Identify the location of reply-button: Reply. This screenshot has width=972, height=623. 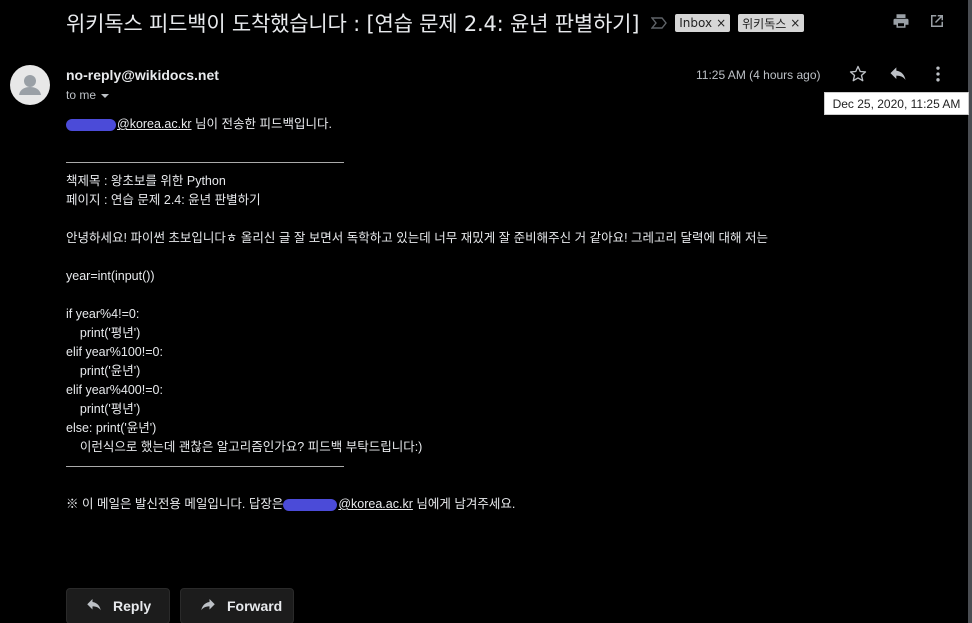
(118, 605).